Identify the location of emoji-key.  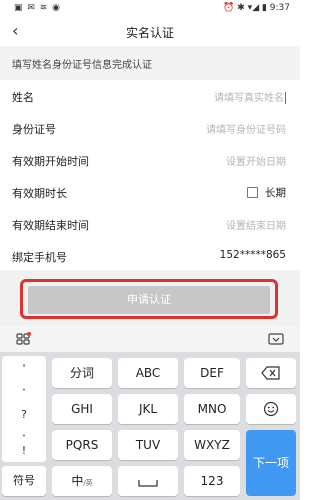
(271, 409).